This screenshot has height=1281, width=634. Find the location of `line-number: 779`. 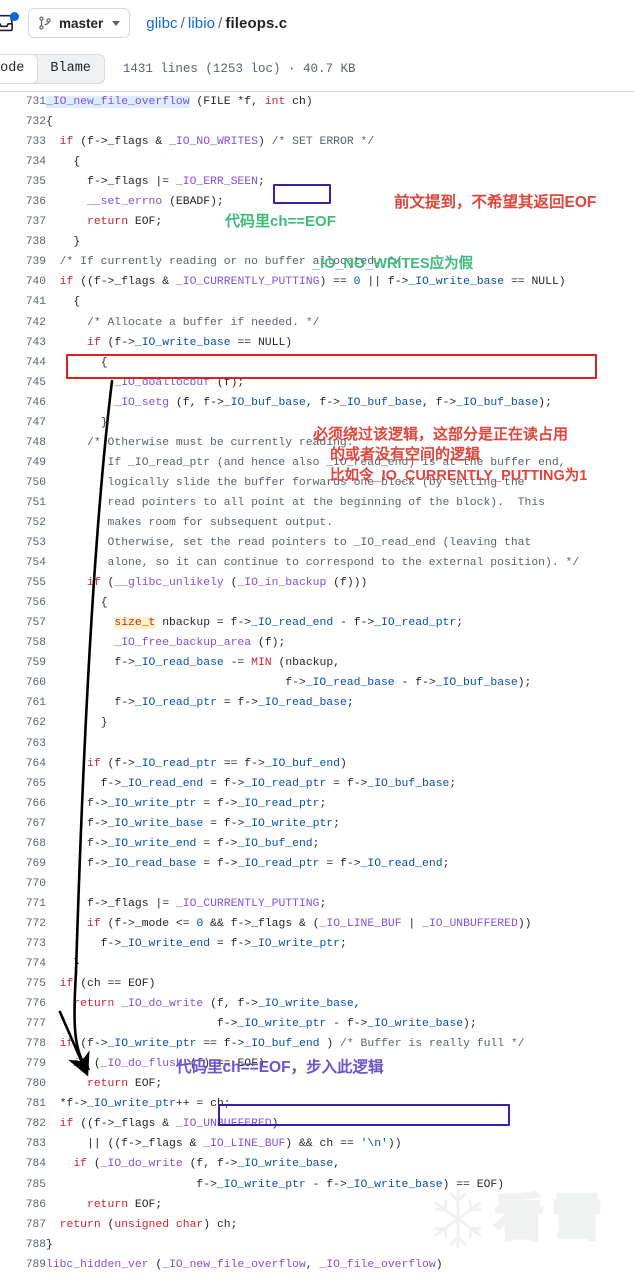

line-number: 779 is located at coordinates (23, 1064).